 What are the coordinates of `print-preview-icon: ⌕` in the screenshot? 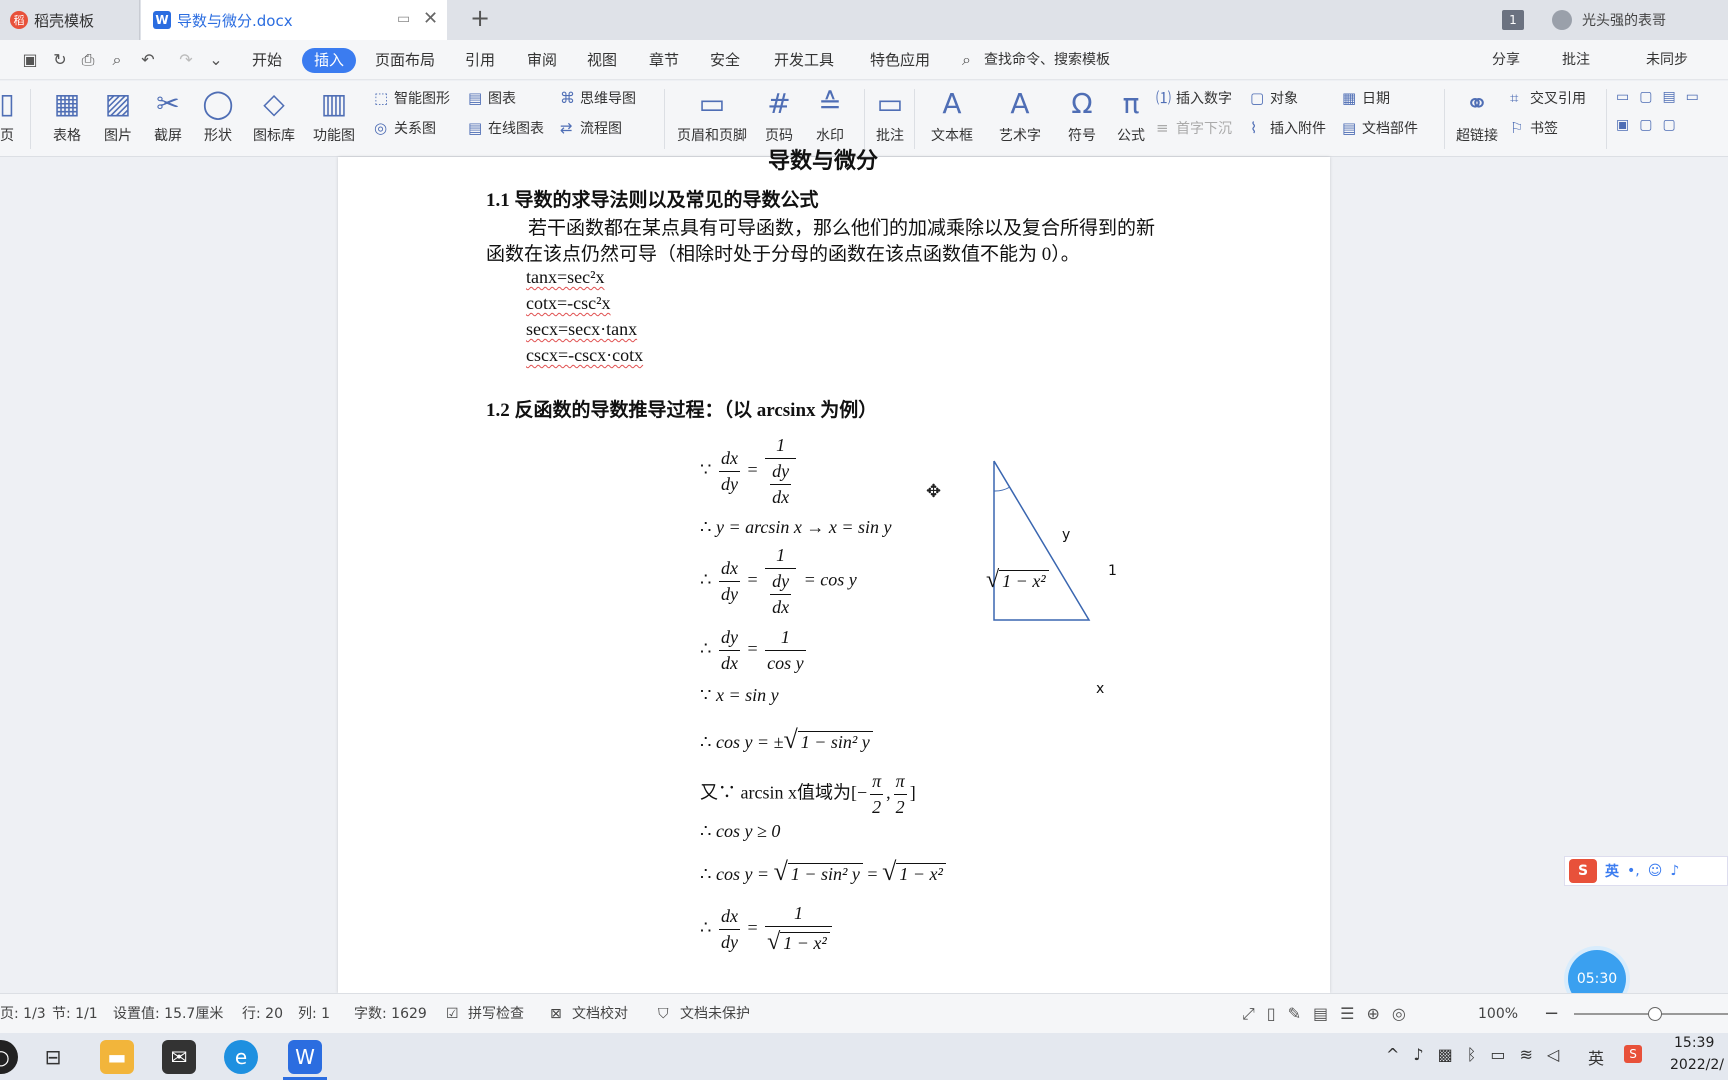 It's located at (117, 60).